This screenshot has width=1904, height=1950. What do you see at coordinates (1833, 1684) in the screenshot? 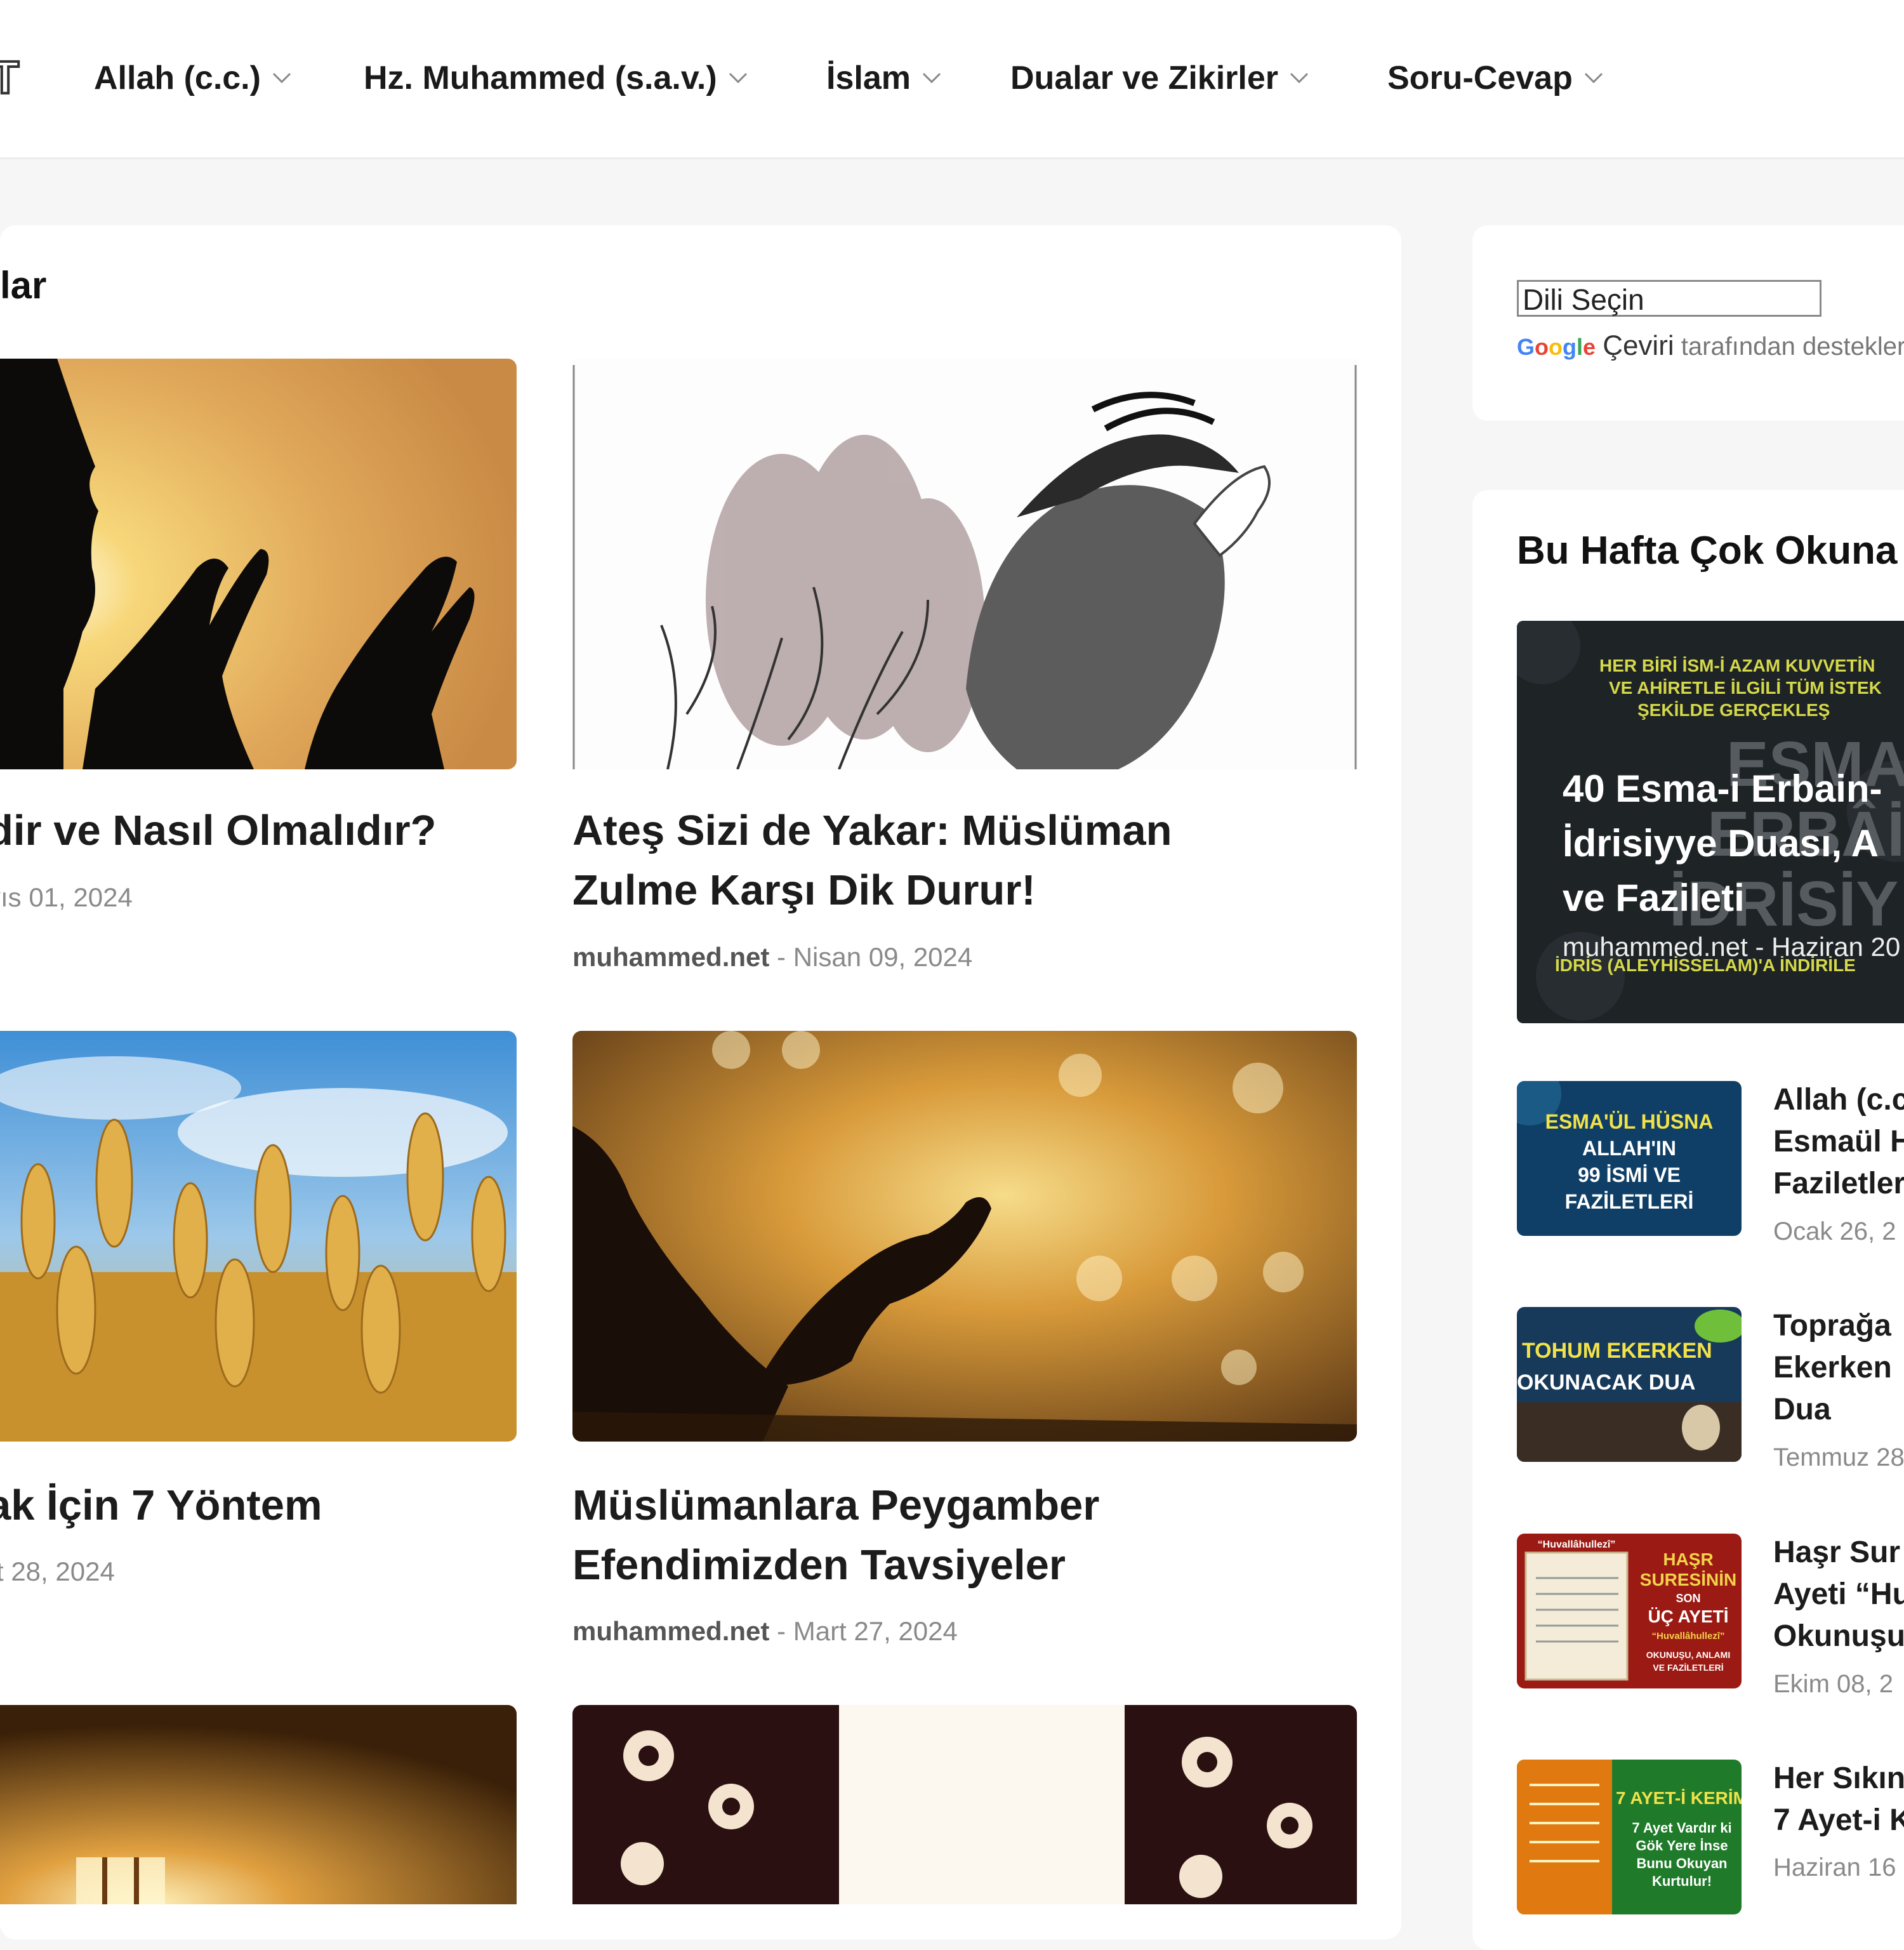
I see `popular-item-date: Ekim 08, 2` at bounding box center [1833, 1684].